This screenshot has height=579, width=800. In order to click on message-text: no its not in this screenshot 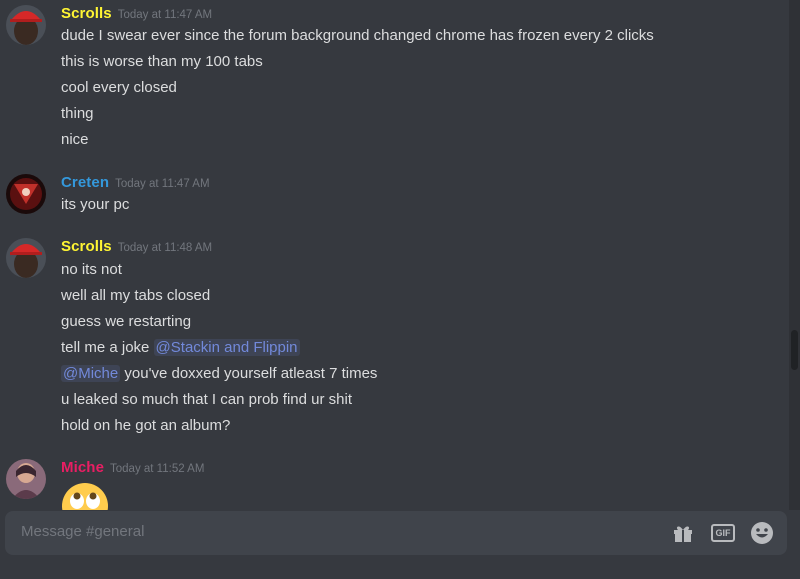, I will do `click(91, 269)`.